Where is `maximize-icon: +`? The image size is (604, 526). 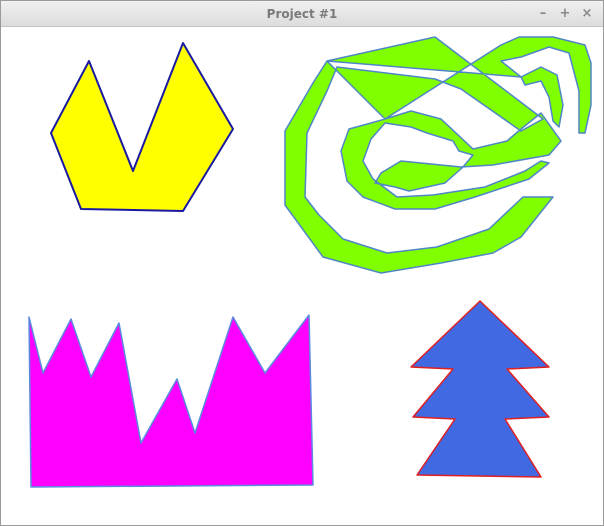 maximize-icon: + is located at coordinates (565, 14).